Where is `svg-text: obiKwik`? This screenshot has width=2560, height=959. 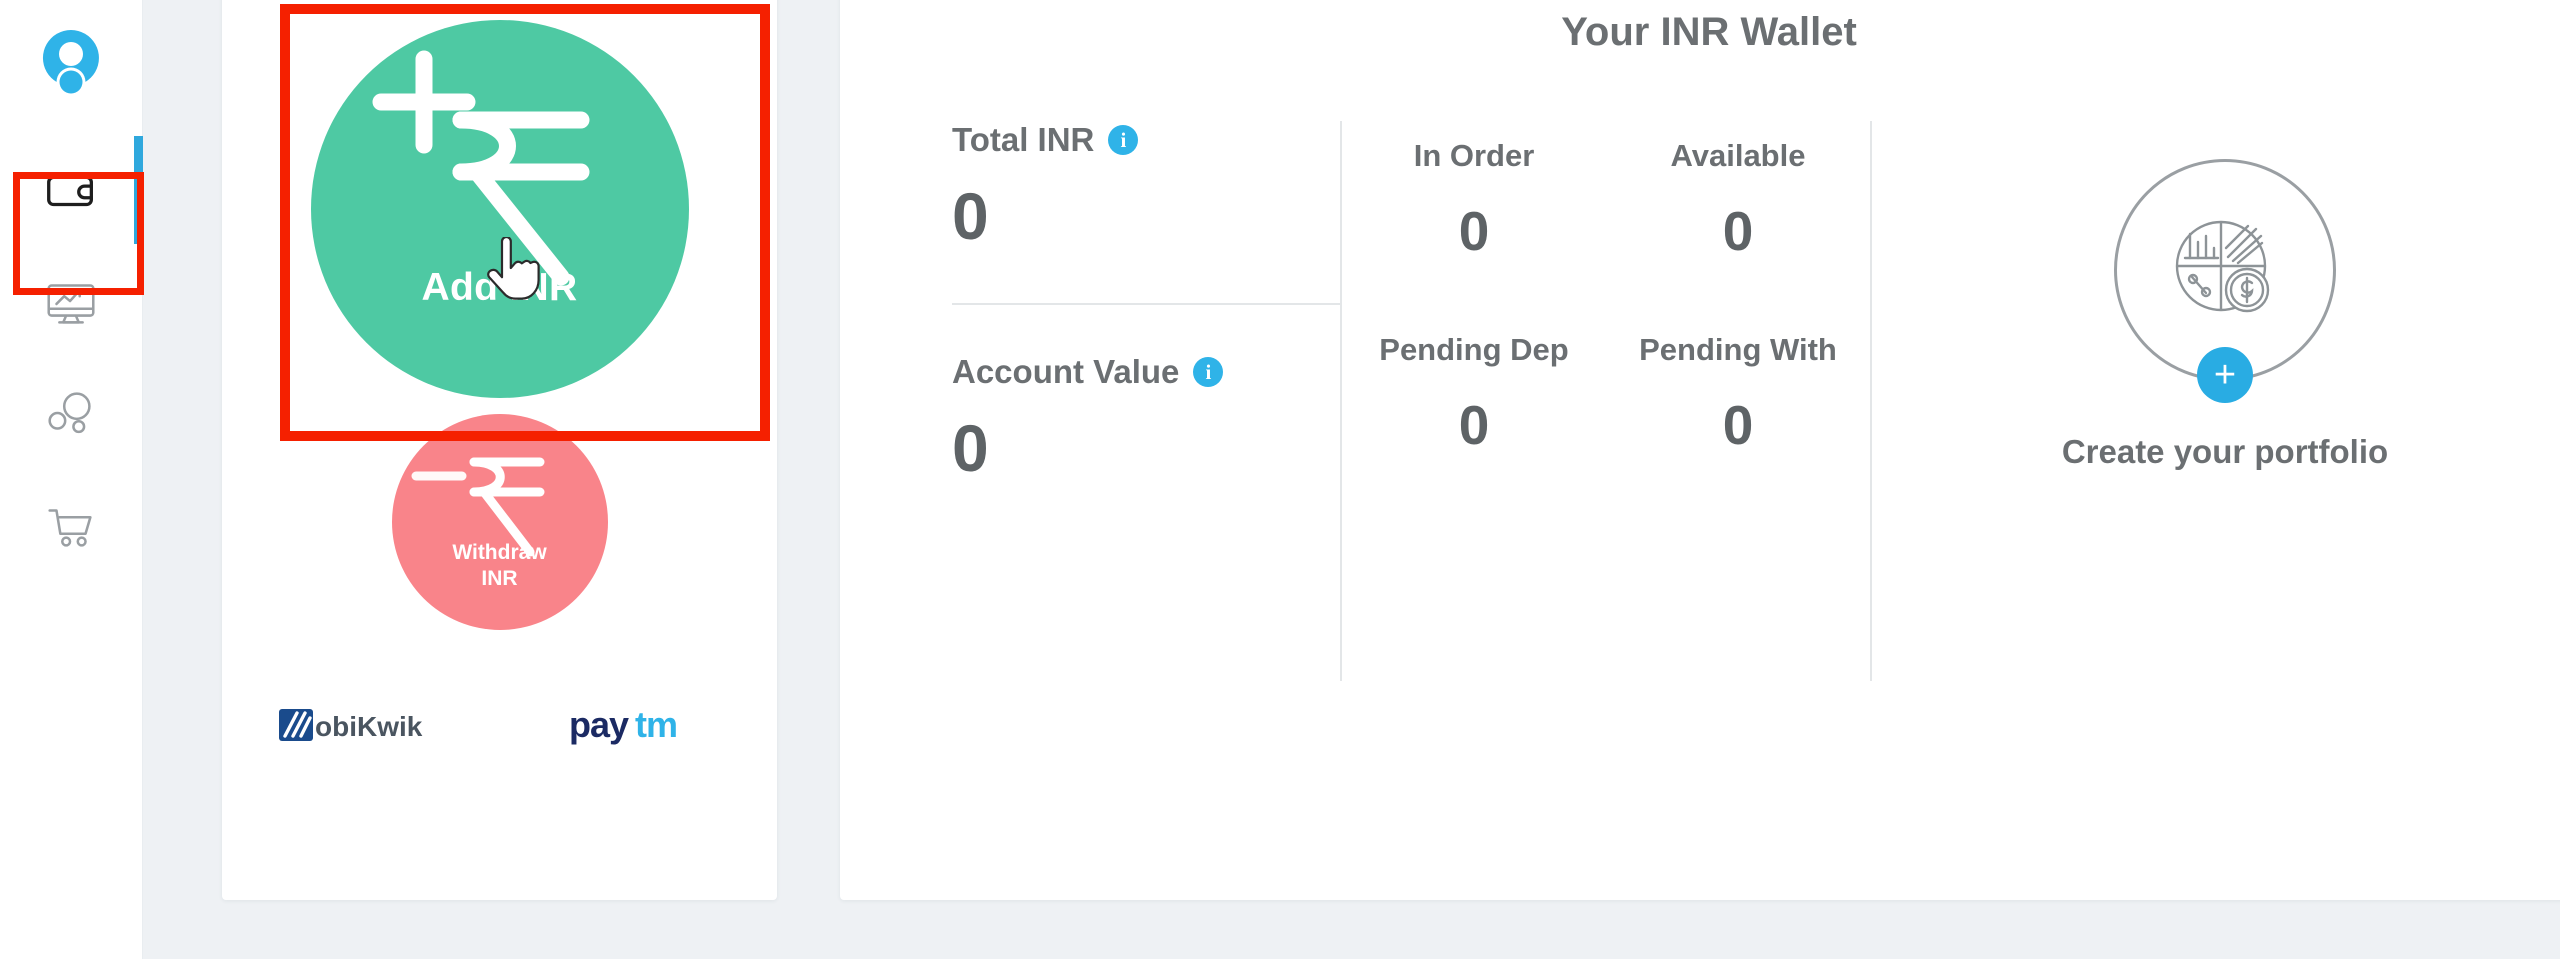
svg-text: obiKwik is located at coordinates (369, 726).